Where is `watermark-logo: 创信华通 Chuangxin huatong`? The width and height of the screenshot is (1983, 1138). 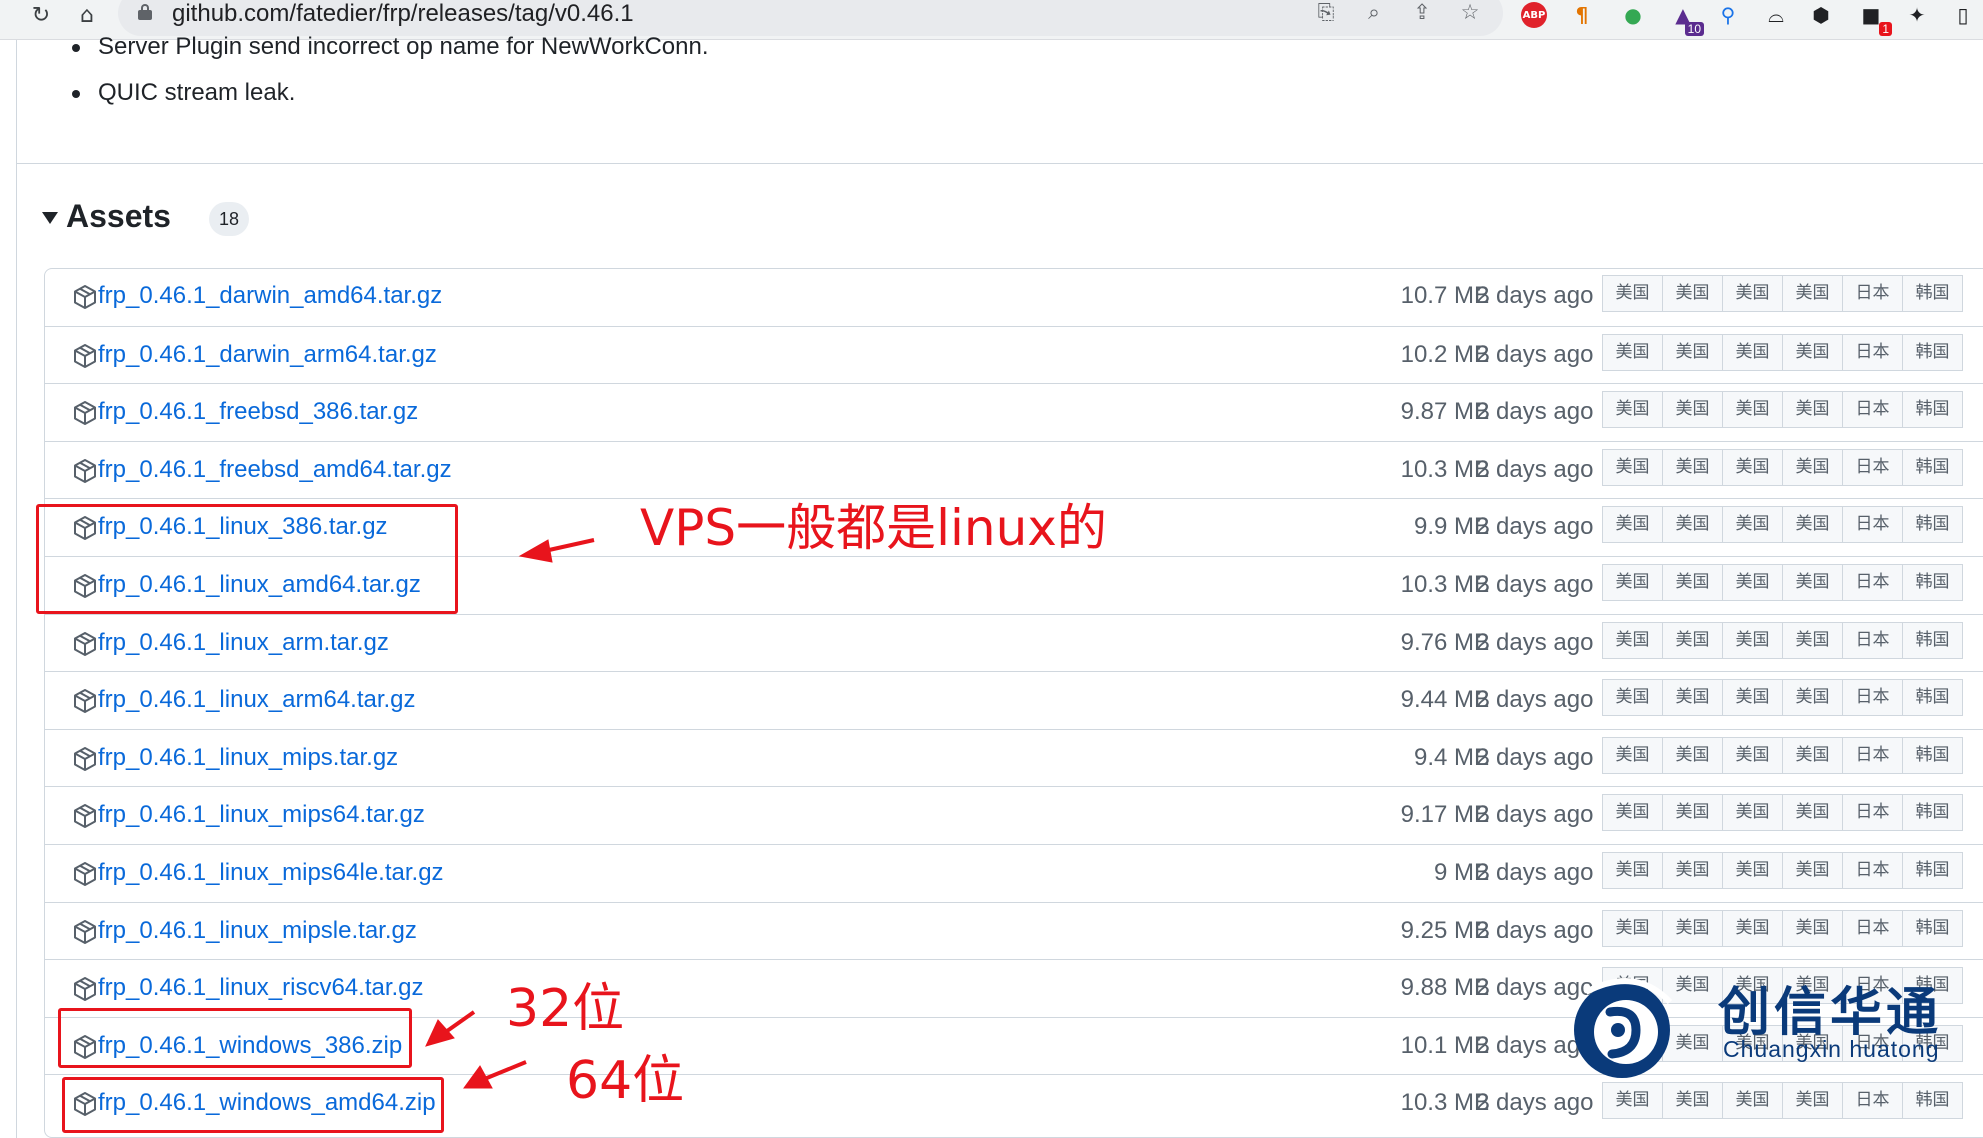
watermark-logo: 创信华通 Chuangxin huatong is located at coordinates (1774, 1027).